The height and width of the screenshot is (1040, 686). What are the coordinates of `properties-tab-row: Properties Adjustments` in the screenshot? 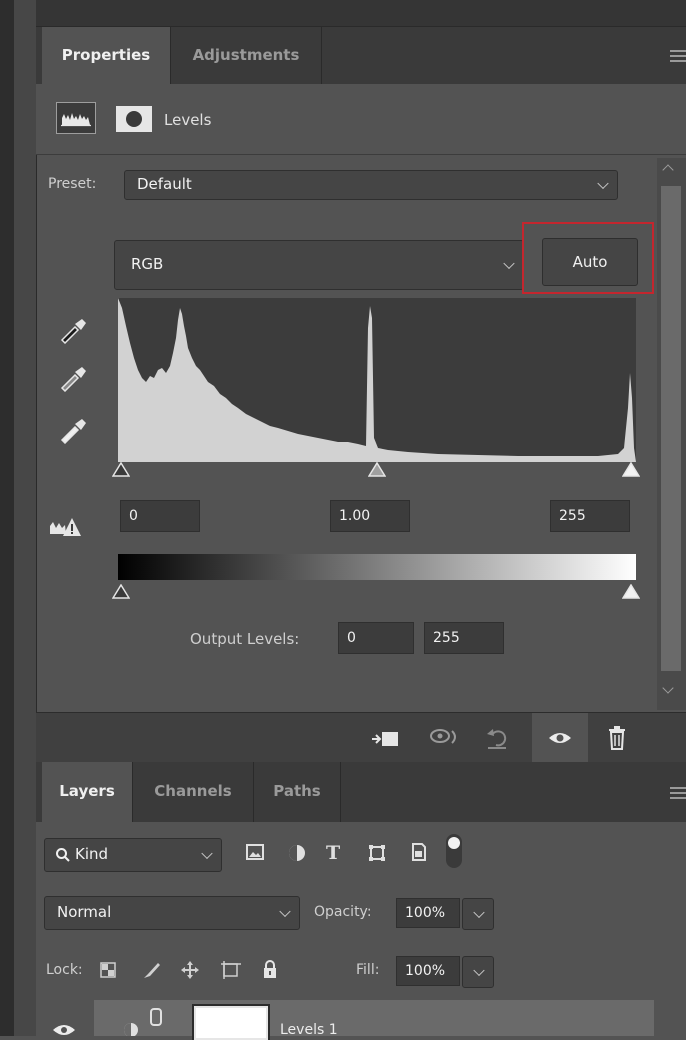 It's located at (361, 55).